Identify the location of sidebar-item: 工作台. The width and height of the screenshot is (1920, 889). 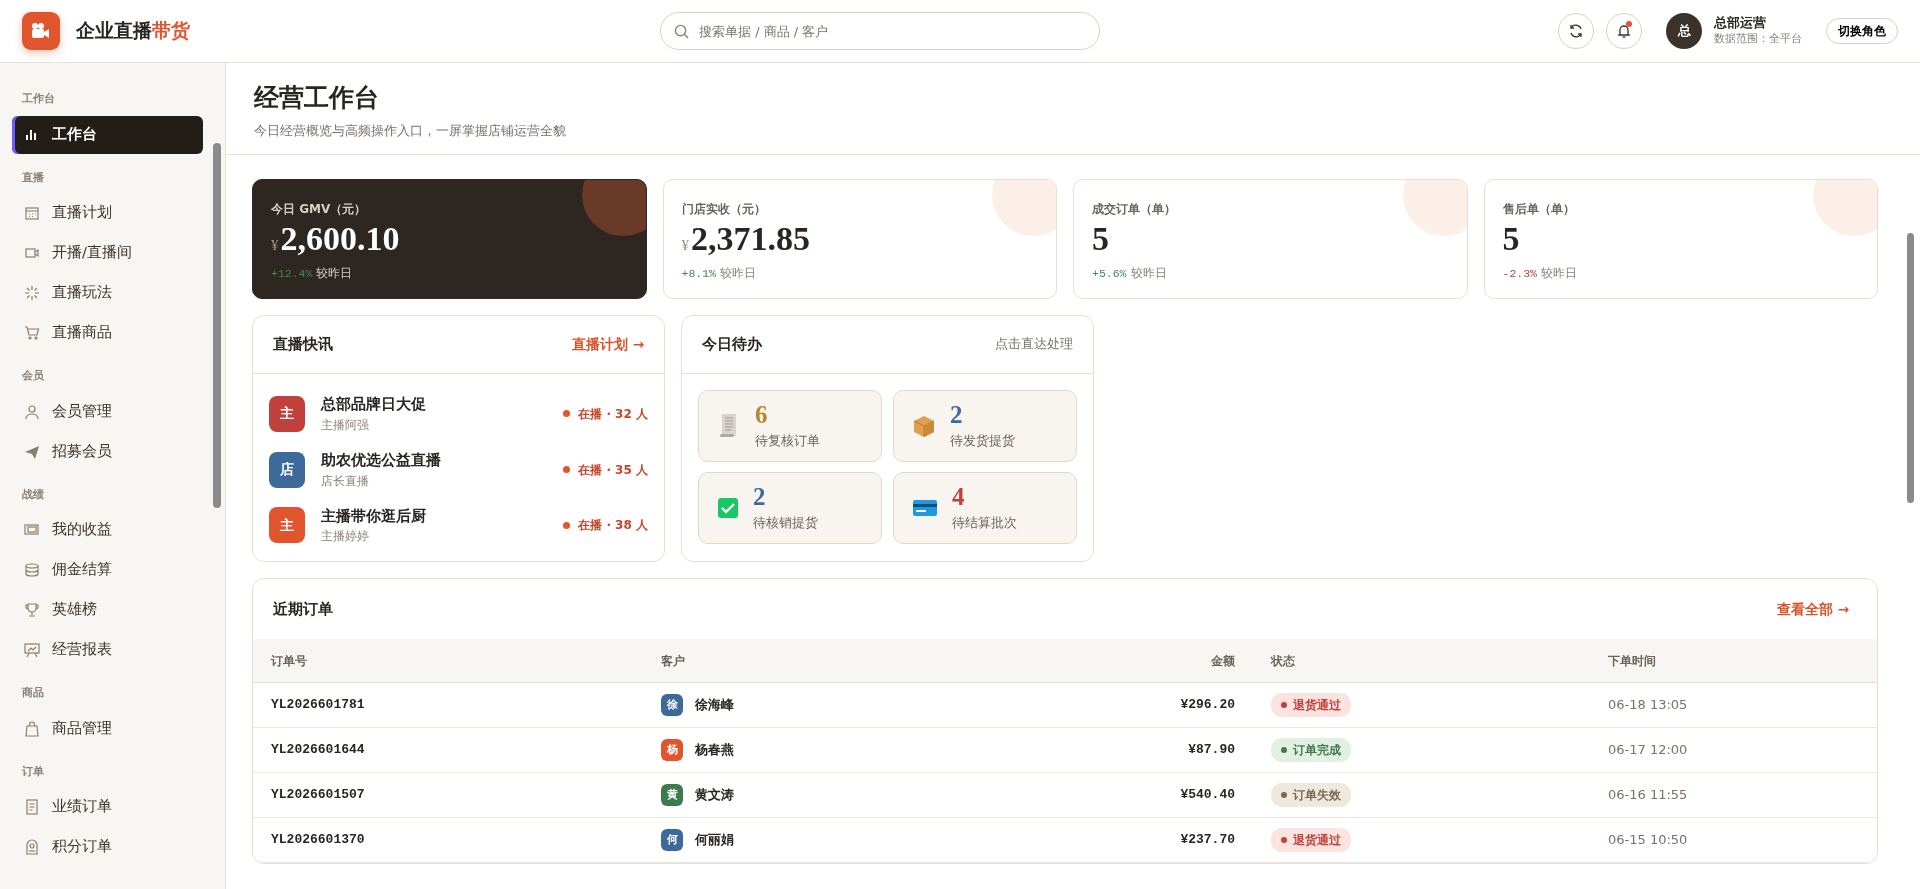
(107, 134).